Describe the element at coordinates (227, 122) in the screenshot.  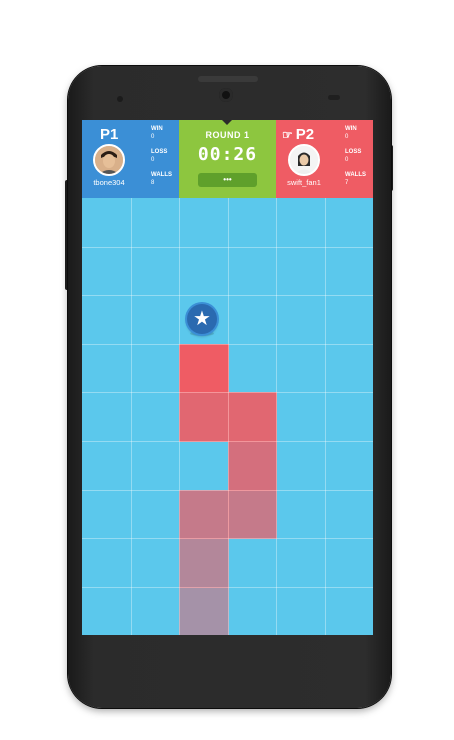
I see `notch-indicator` at that location.